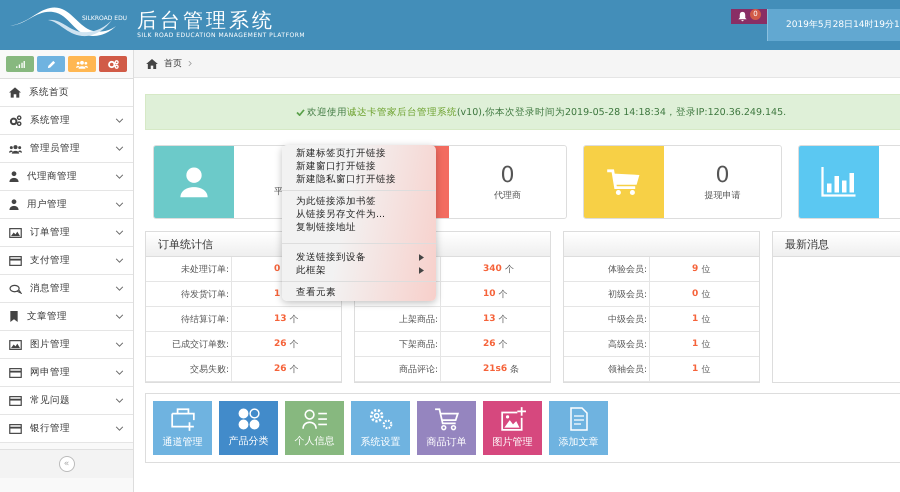  I want to click on table-cell: 交易失败:, so click(189, 369).